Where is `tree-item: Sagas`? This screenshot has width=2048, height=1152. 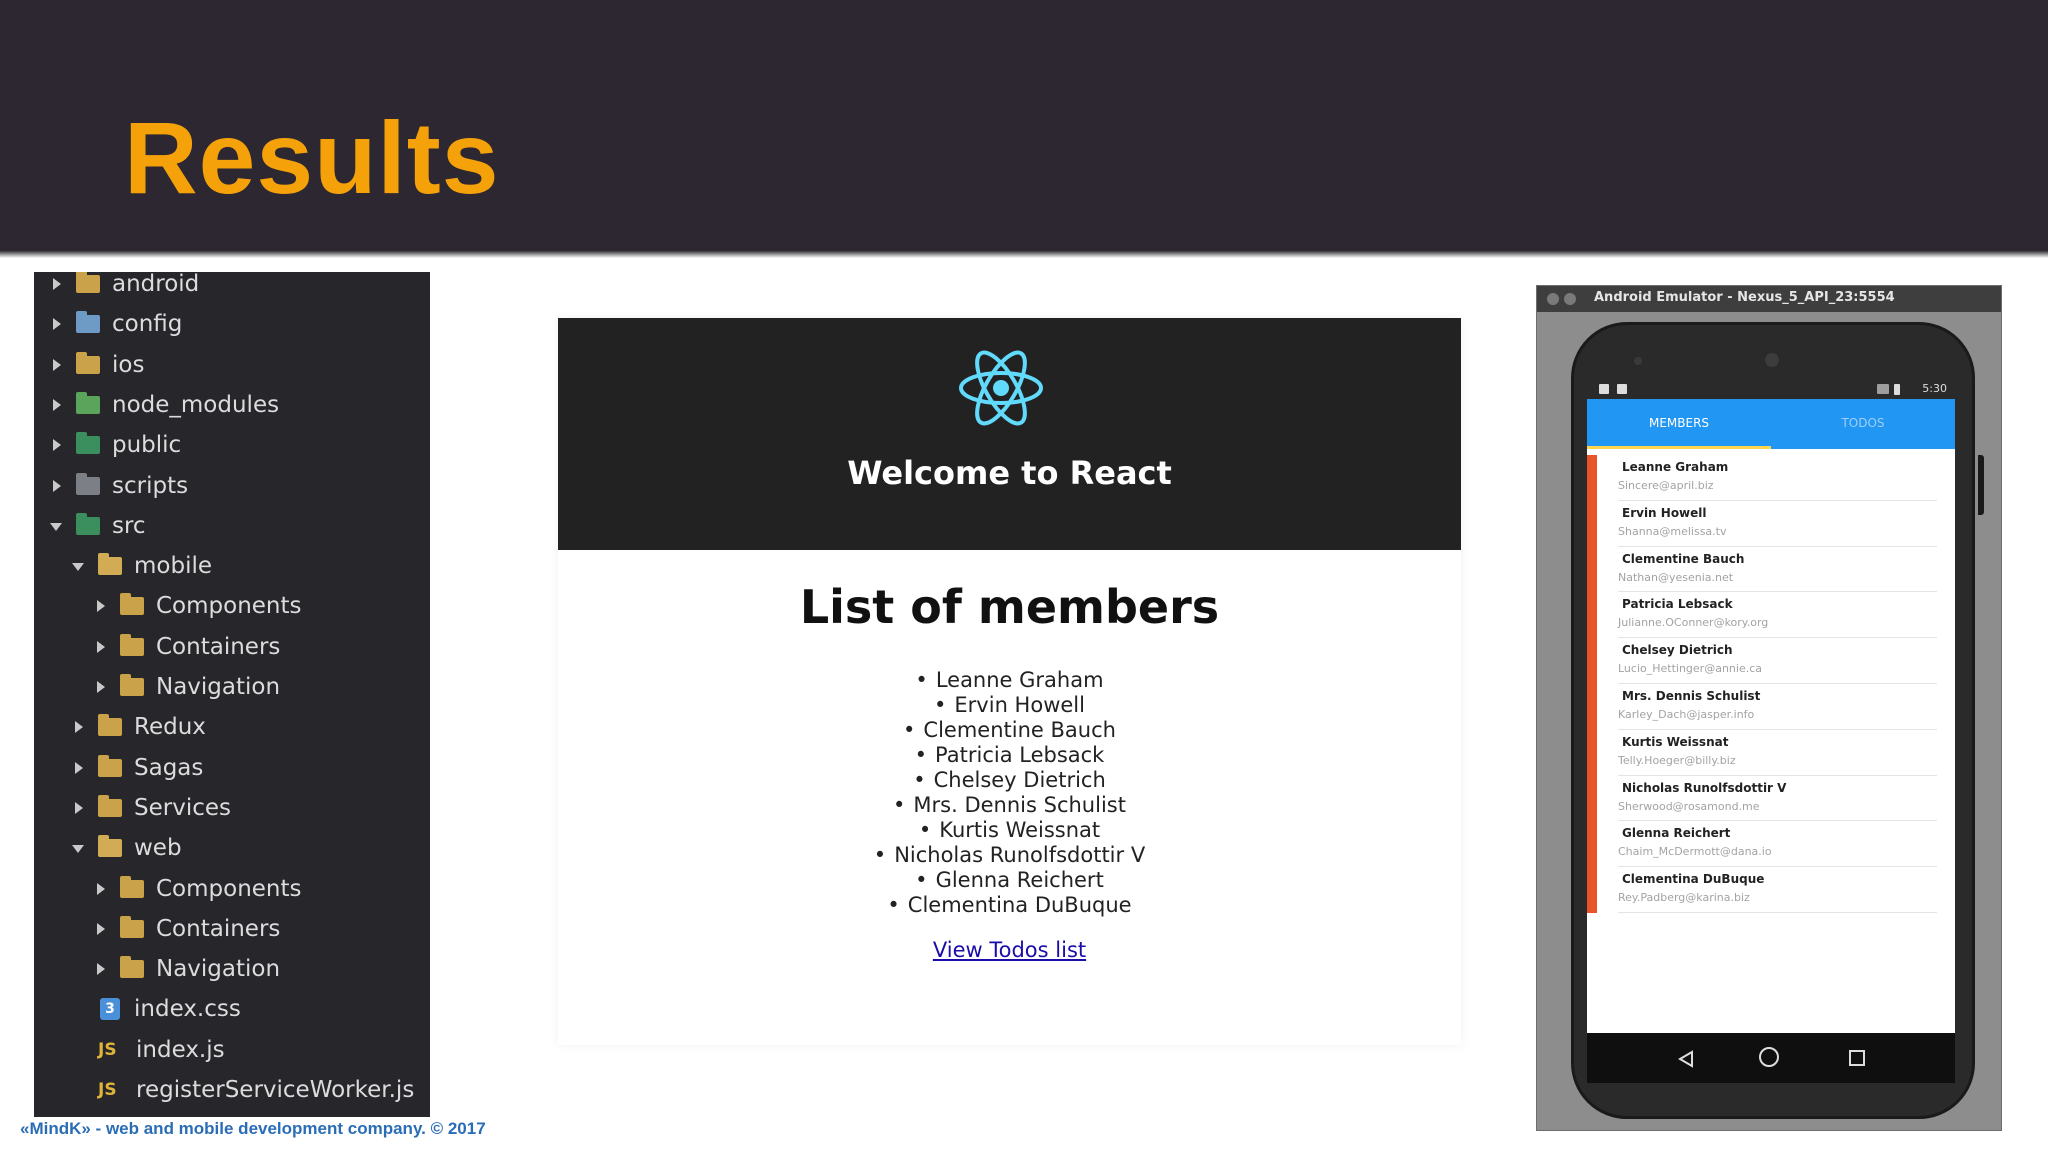 tree-item: Sagas is located at coordinates (136, 768).